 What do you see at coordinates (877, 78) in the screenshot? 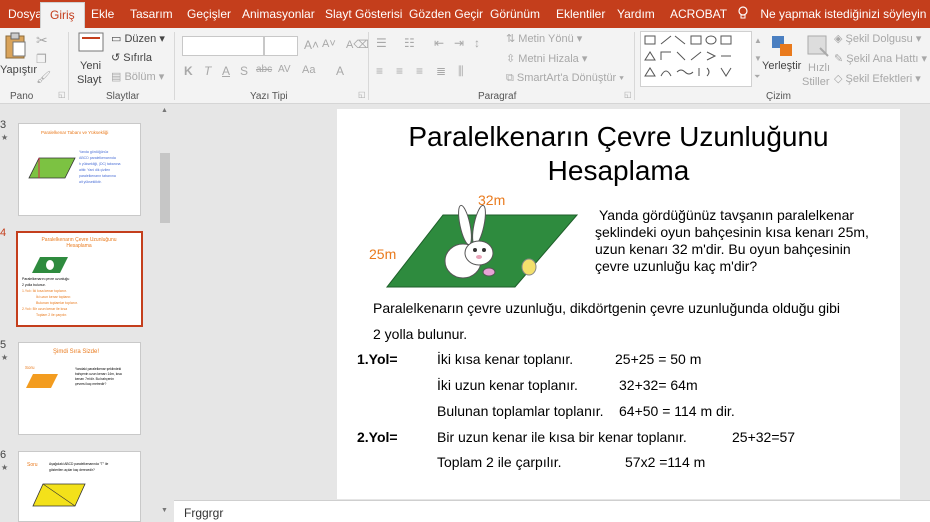
I see `shape-effects-button: ◇ Şekil Efektleri ▾` at bounding box center [877, 78].